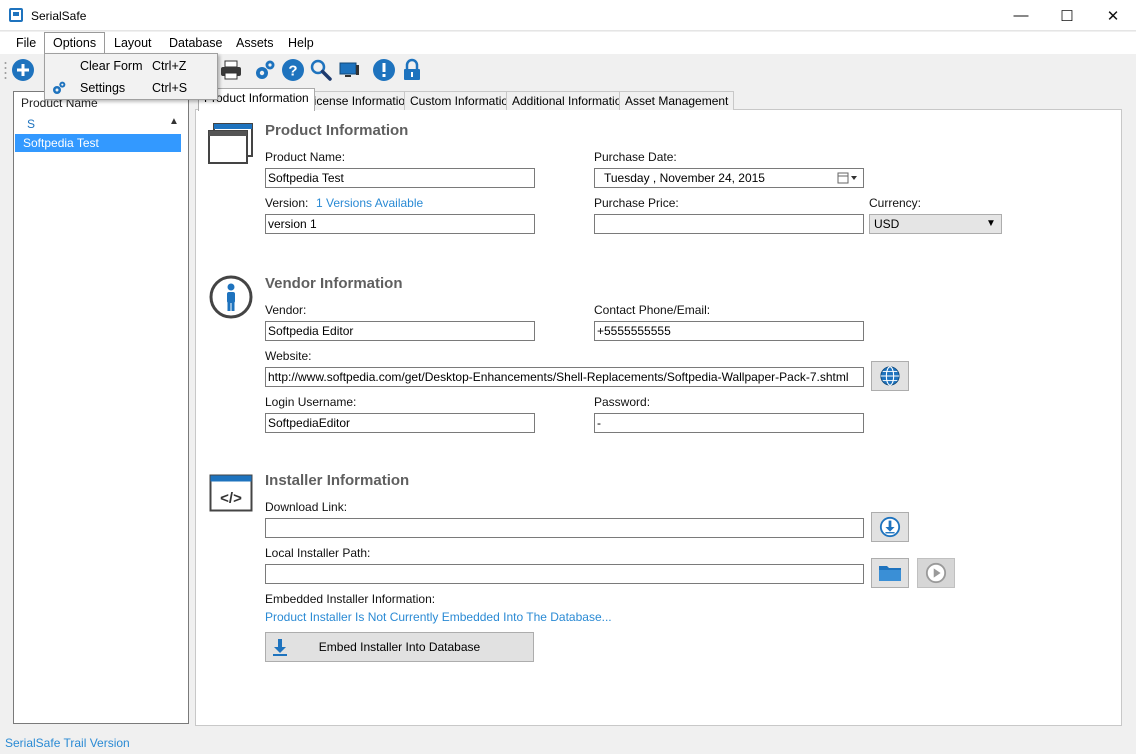 The image size is (1136, 754). What do you see at coordinates (400, 178) in the screenshot?
I see `product-name-field: Softpedia Test` at bounding box center [400, 178].